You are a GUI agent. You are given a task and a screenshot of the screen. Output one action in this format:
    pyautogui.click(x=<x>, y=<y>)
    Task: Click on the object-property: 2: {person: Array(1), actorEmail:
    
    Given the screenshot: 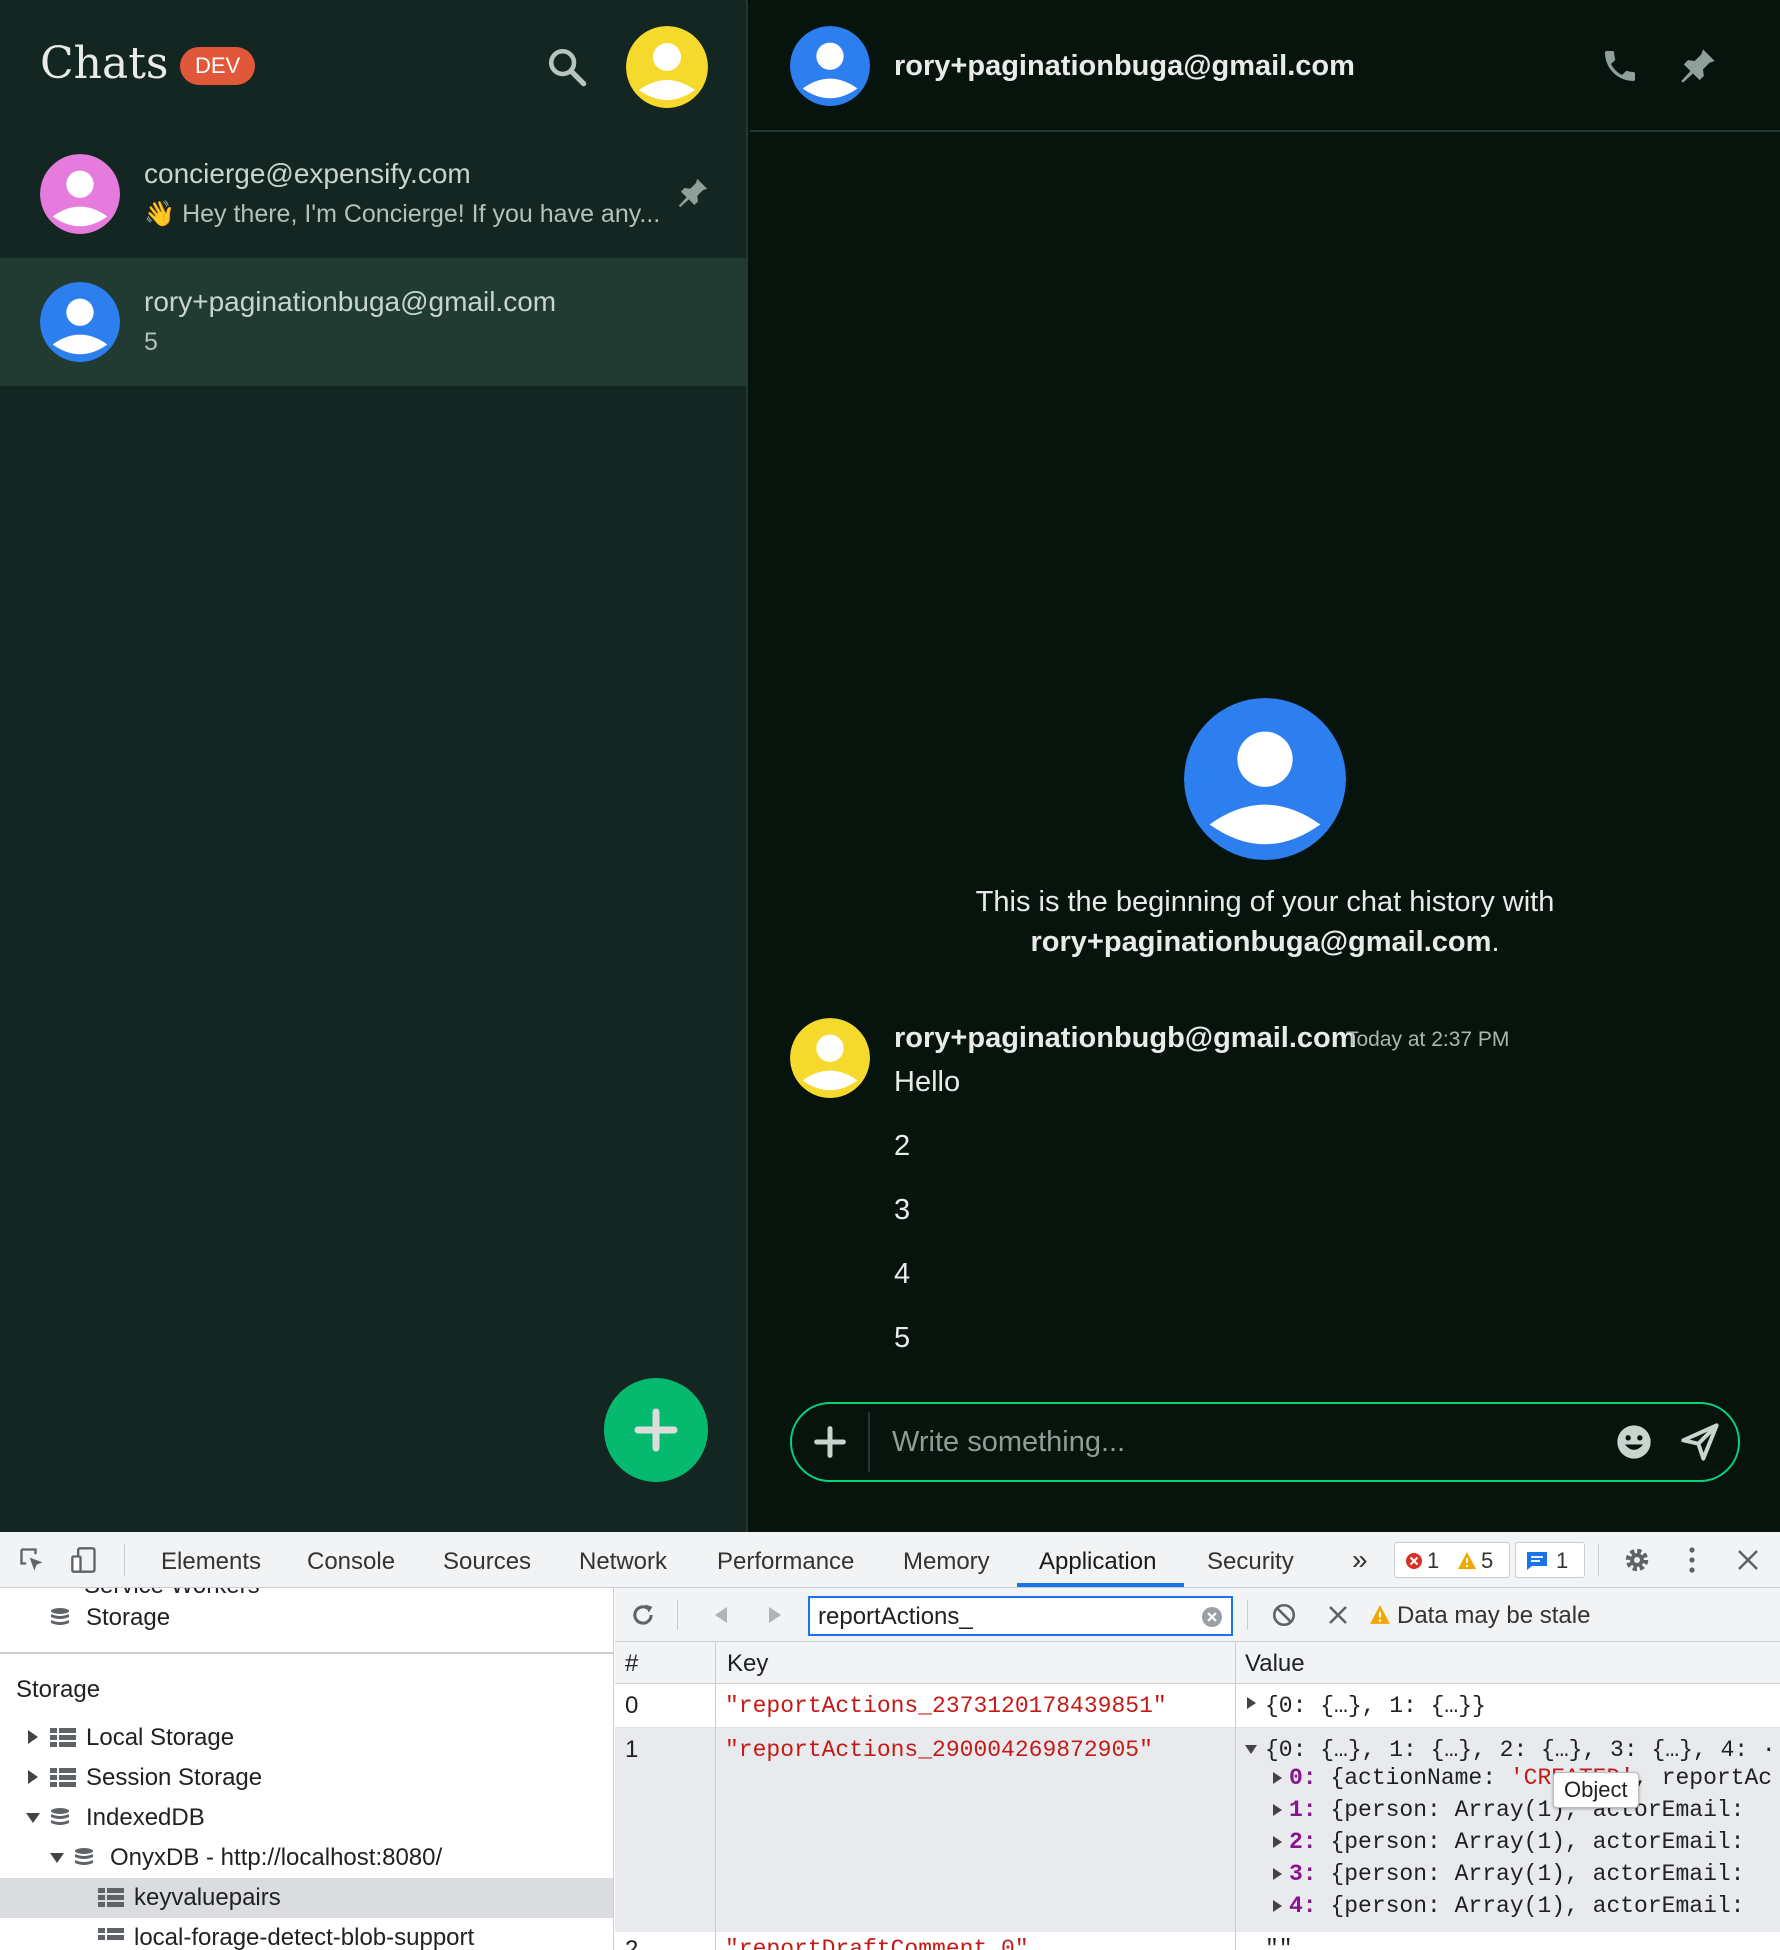 What is the action you would take?
    pyautogui.click(x=1197, y=1843)
    